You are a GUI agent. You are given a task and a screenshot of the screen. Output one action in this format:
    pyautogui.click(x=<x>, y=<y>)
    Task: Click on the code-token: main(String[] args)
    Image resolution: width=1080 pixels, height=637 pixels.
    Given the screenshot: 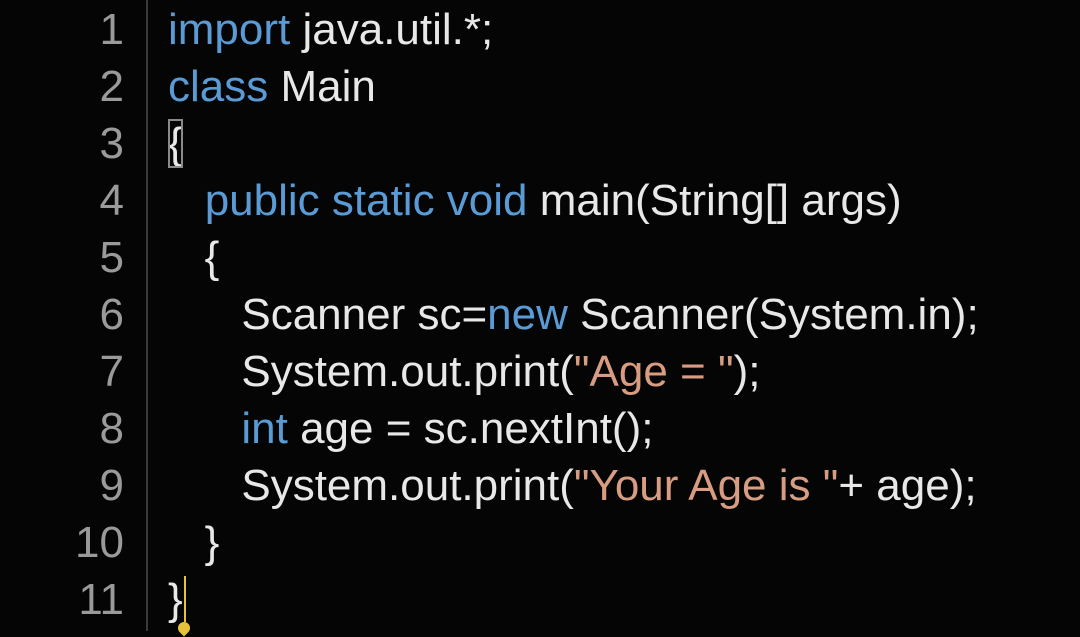 What is the action you would take?
    pyautogui.click(x=714, y=200)
    